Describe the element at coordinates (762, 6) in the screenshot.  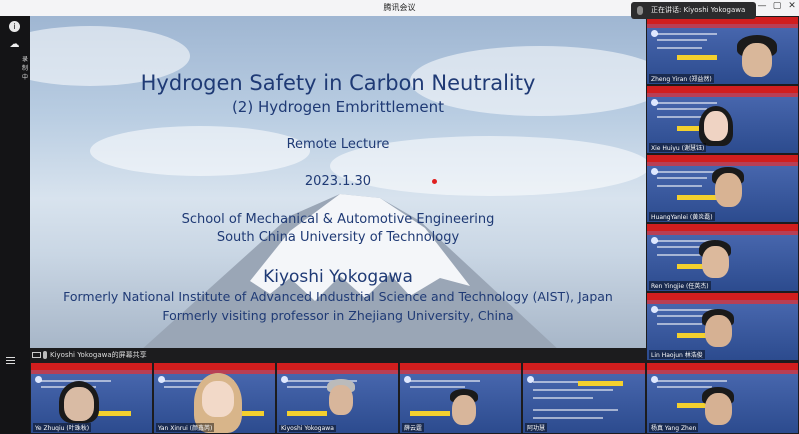
I see `minimize-button: —` at that location.